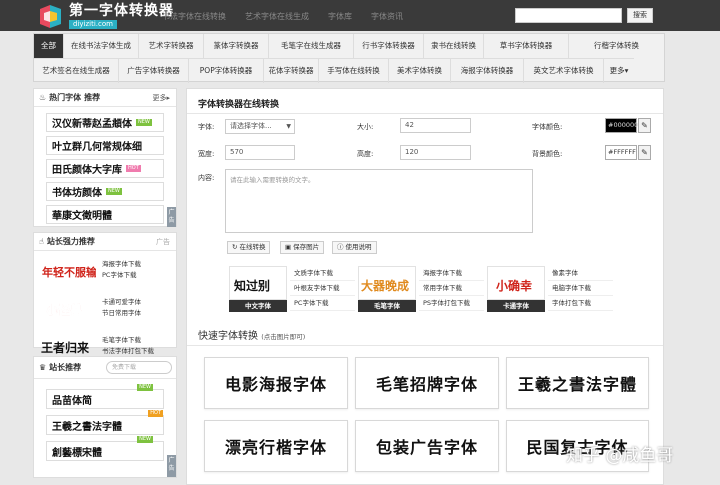 This screenshot has width=720, height=485. Describe the element at coordinates (236, 46) in the screenshot. I see `category-item: 篆体字转换器` at that location.